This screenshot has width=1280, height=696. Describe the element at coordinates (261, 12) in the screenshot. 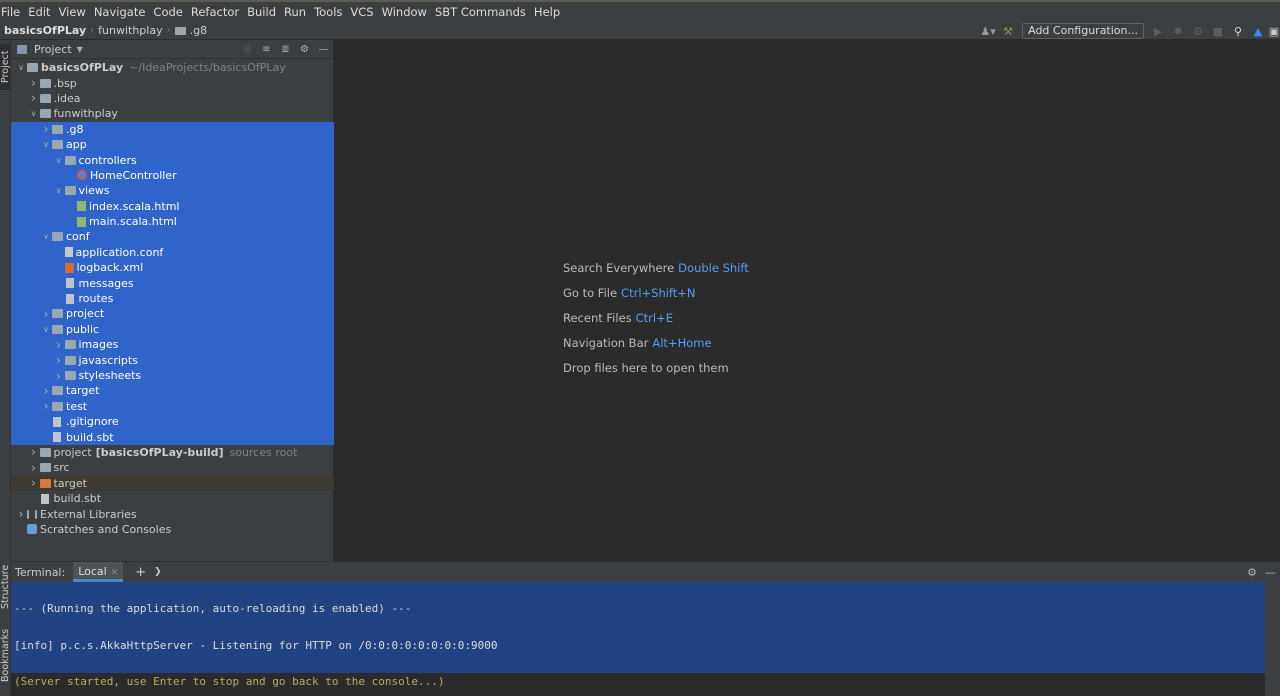

I see `menu-build: Build` at that location.